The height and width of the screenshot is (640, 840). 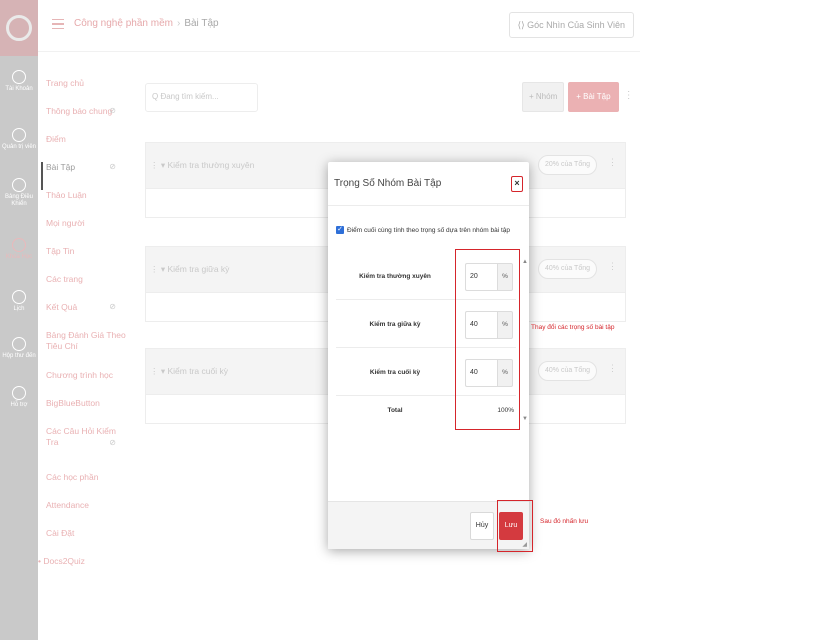 What do you see at coordinates (199, 269) in the screenshot?
I see `group-title: Kiểm tra giữa kỳ` at bounding box center [199, 269].